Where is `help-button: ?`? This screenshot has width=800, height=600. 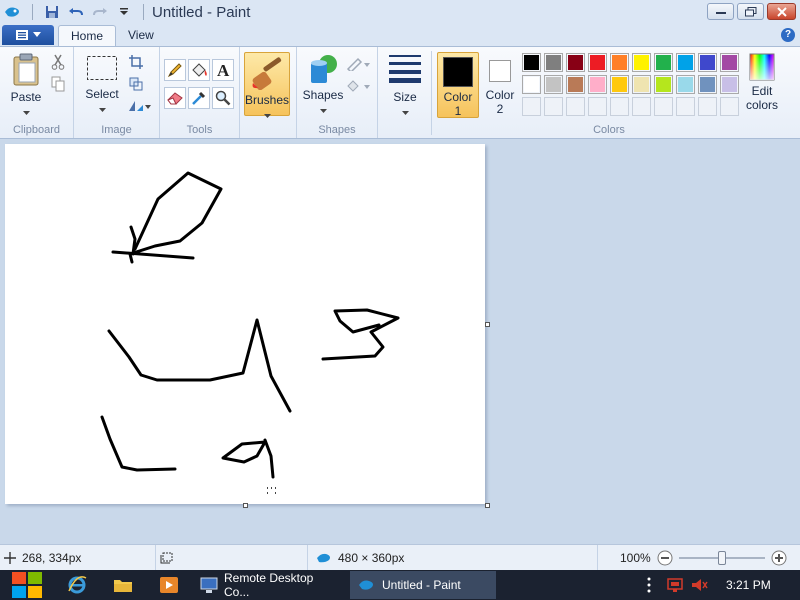 help-button: ? is located at coordinates (788, 35).